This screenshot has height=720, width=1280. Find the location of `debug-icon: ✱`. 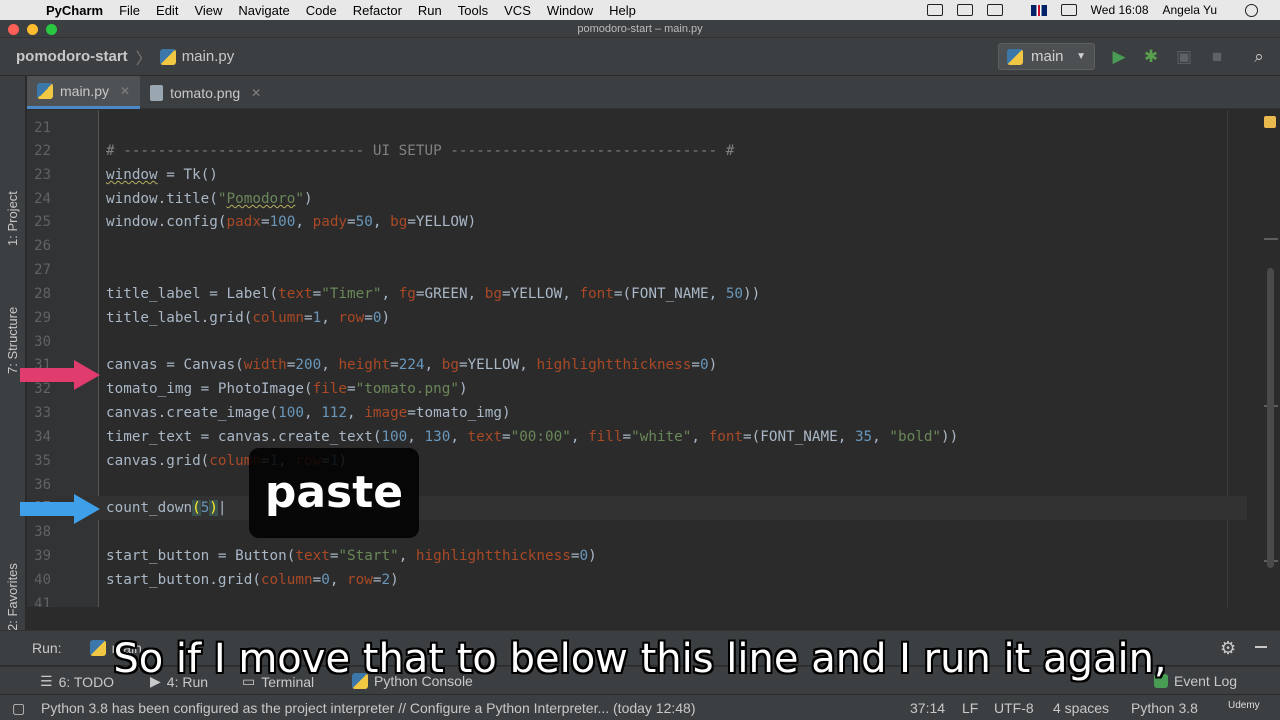

debug-icon: ✱ is located at coordinates (1151, 57).